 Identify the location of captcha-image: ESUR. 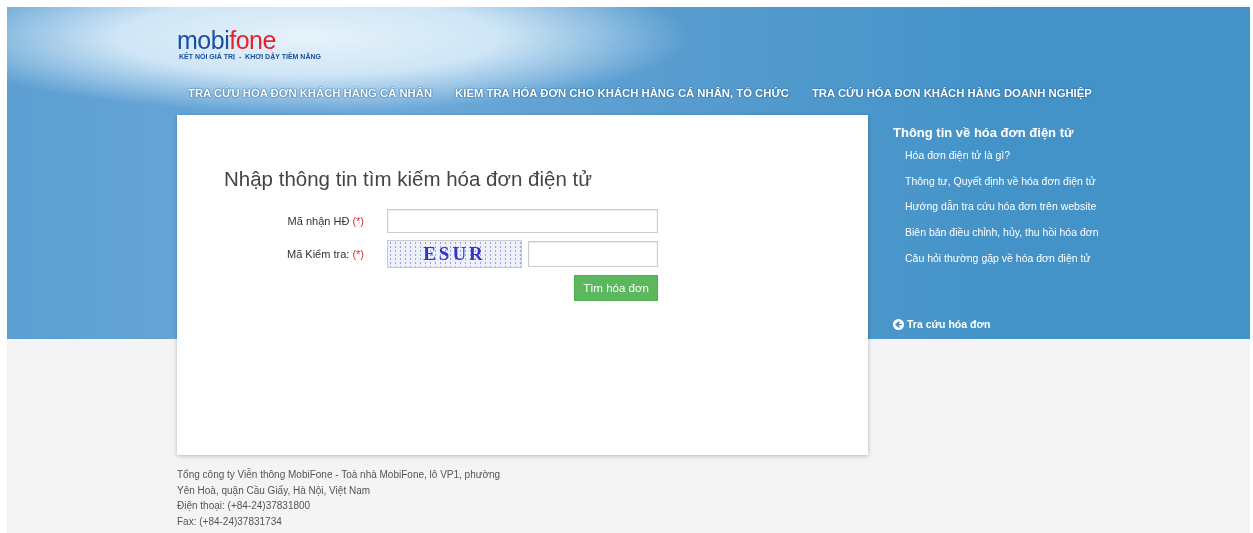
(454, 254).